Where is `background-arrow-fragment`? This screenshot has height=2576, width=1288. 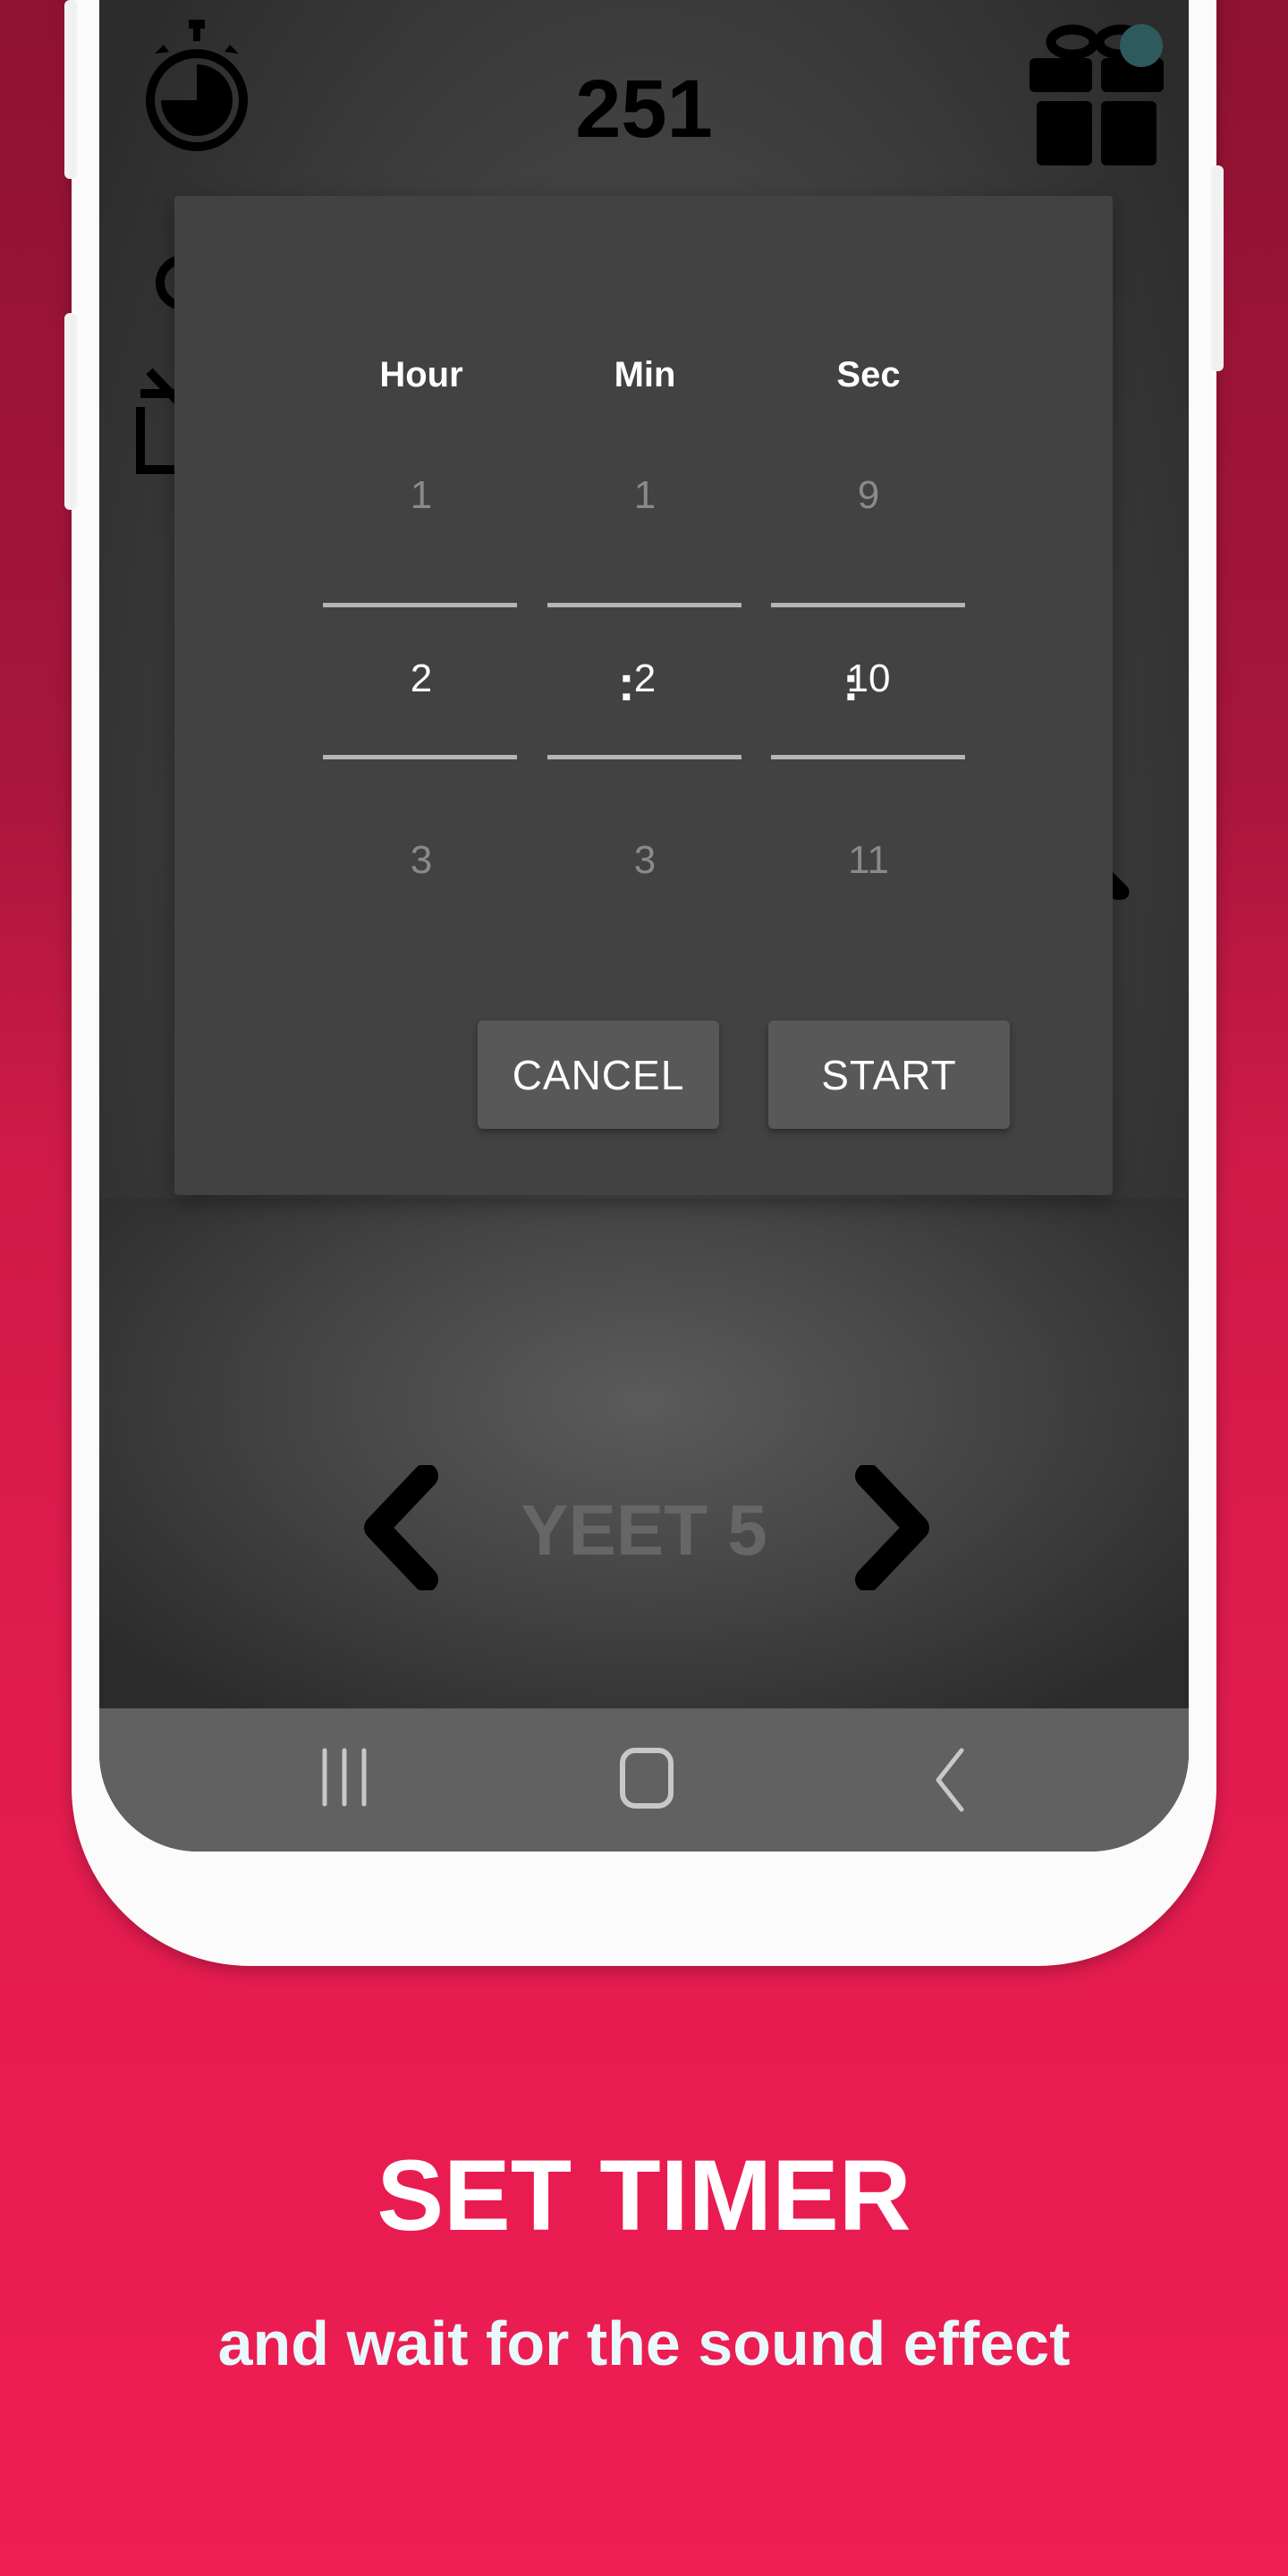
background-arrow-fragment is located at coordinates (1121, 886).